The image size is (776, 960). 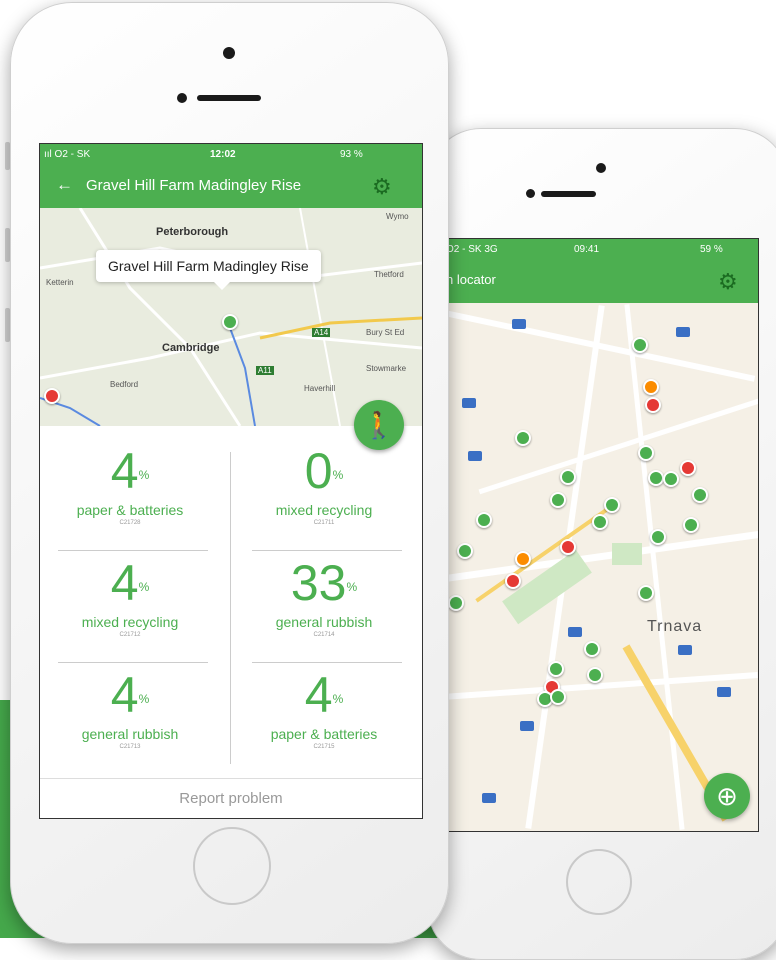 I want to click on battery-label: 59 %, so click(x=711, y=249).